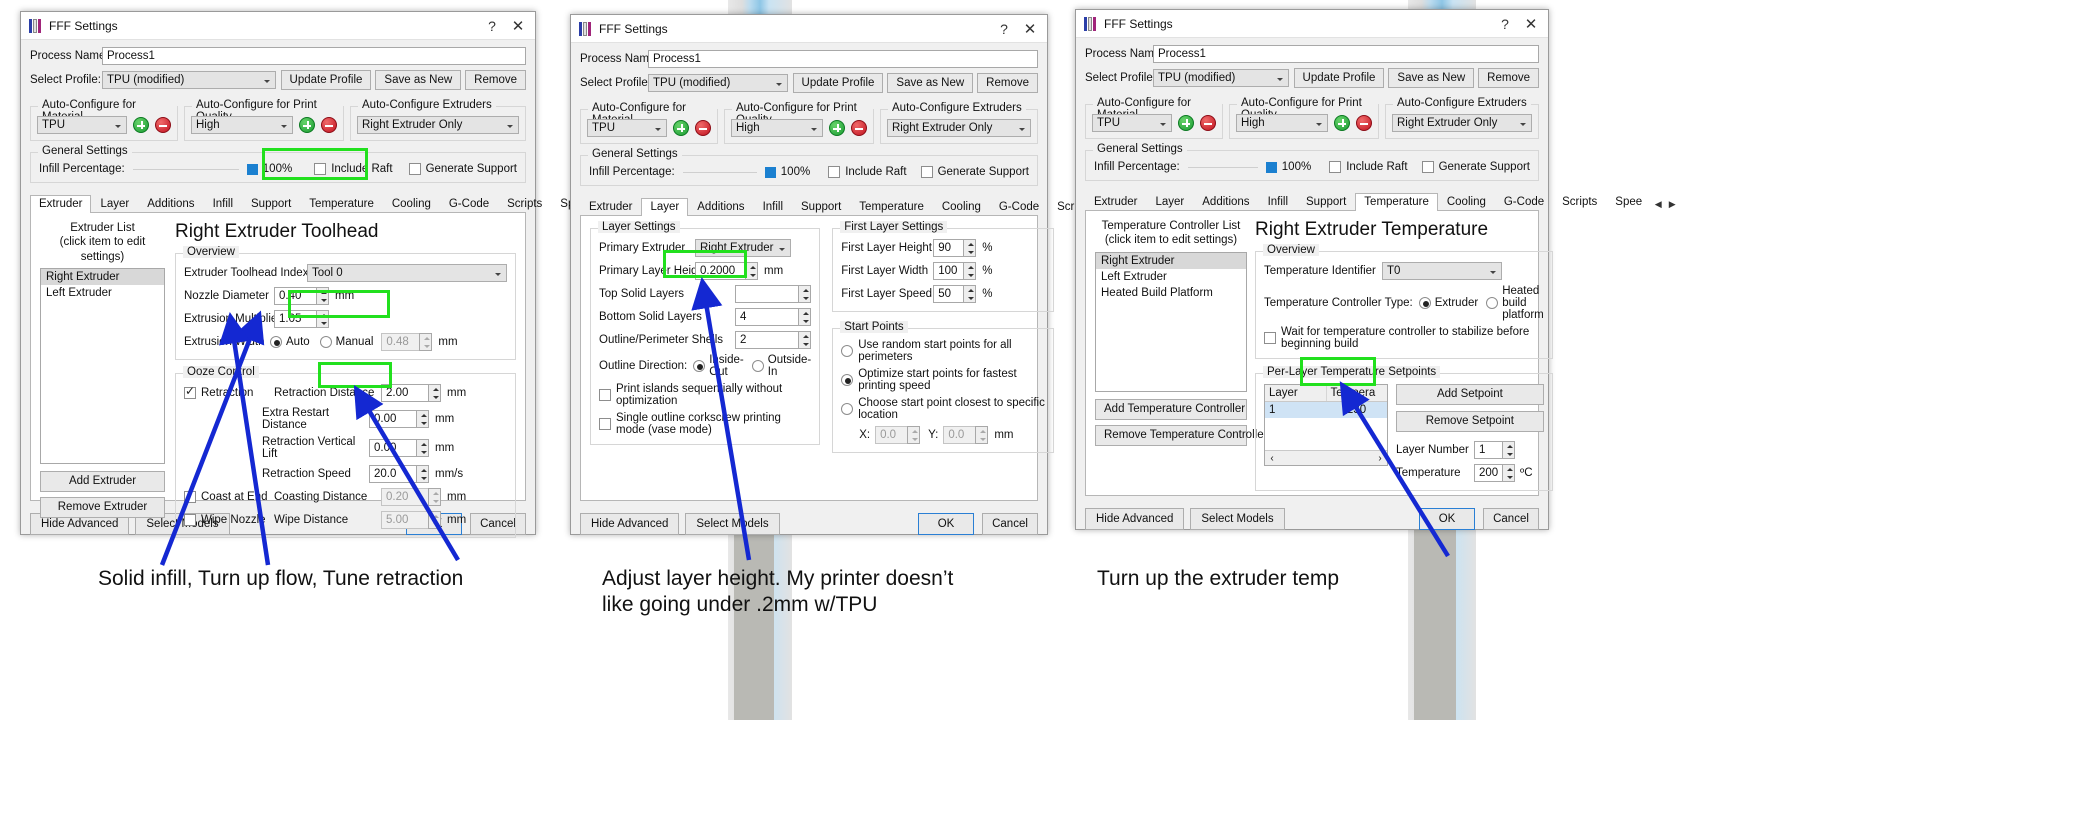  What do you see at coordinates (190, 520) in the screenshot?
I see `wipe-nozzle-checkbox` at bounding box center [190, 520].